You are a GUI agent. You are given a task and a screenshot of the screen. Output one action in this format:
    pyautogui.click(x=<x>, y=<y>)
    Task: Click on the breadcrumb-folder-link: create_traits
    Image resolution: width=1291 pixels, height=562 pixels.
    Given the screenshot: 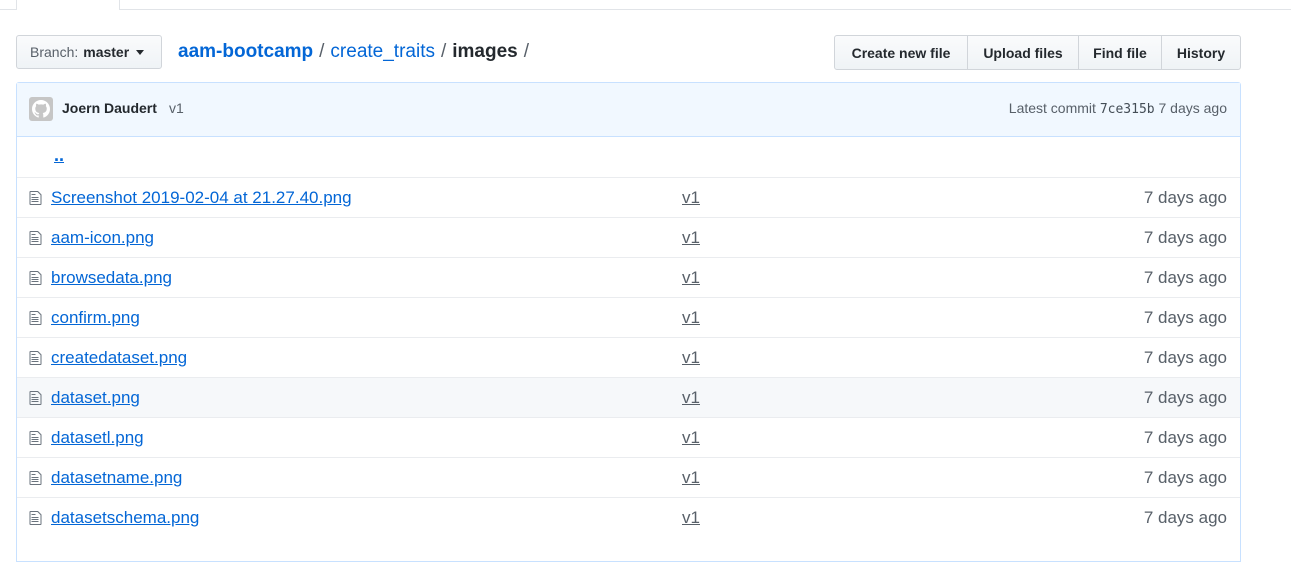 What is the action you would take?
    pyautogui.click(x=382, y=52)
    